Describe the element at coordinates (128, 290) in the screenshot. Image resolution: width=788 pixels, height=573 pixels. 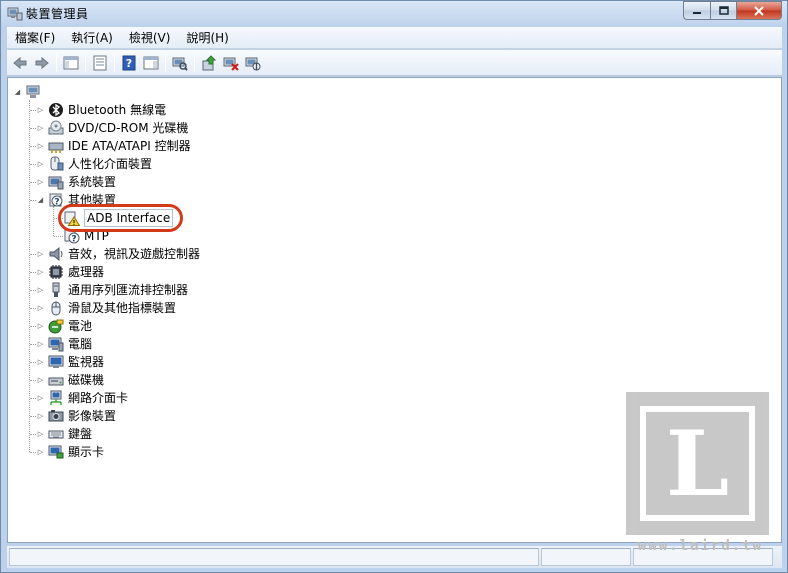
I see `tree-item-label: 通用序列匯流排控制器` at that location.